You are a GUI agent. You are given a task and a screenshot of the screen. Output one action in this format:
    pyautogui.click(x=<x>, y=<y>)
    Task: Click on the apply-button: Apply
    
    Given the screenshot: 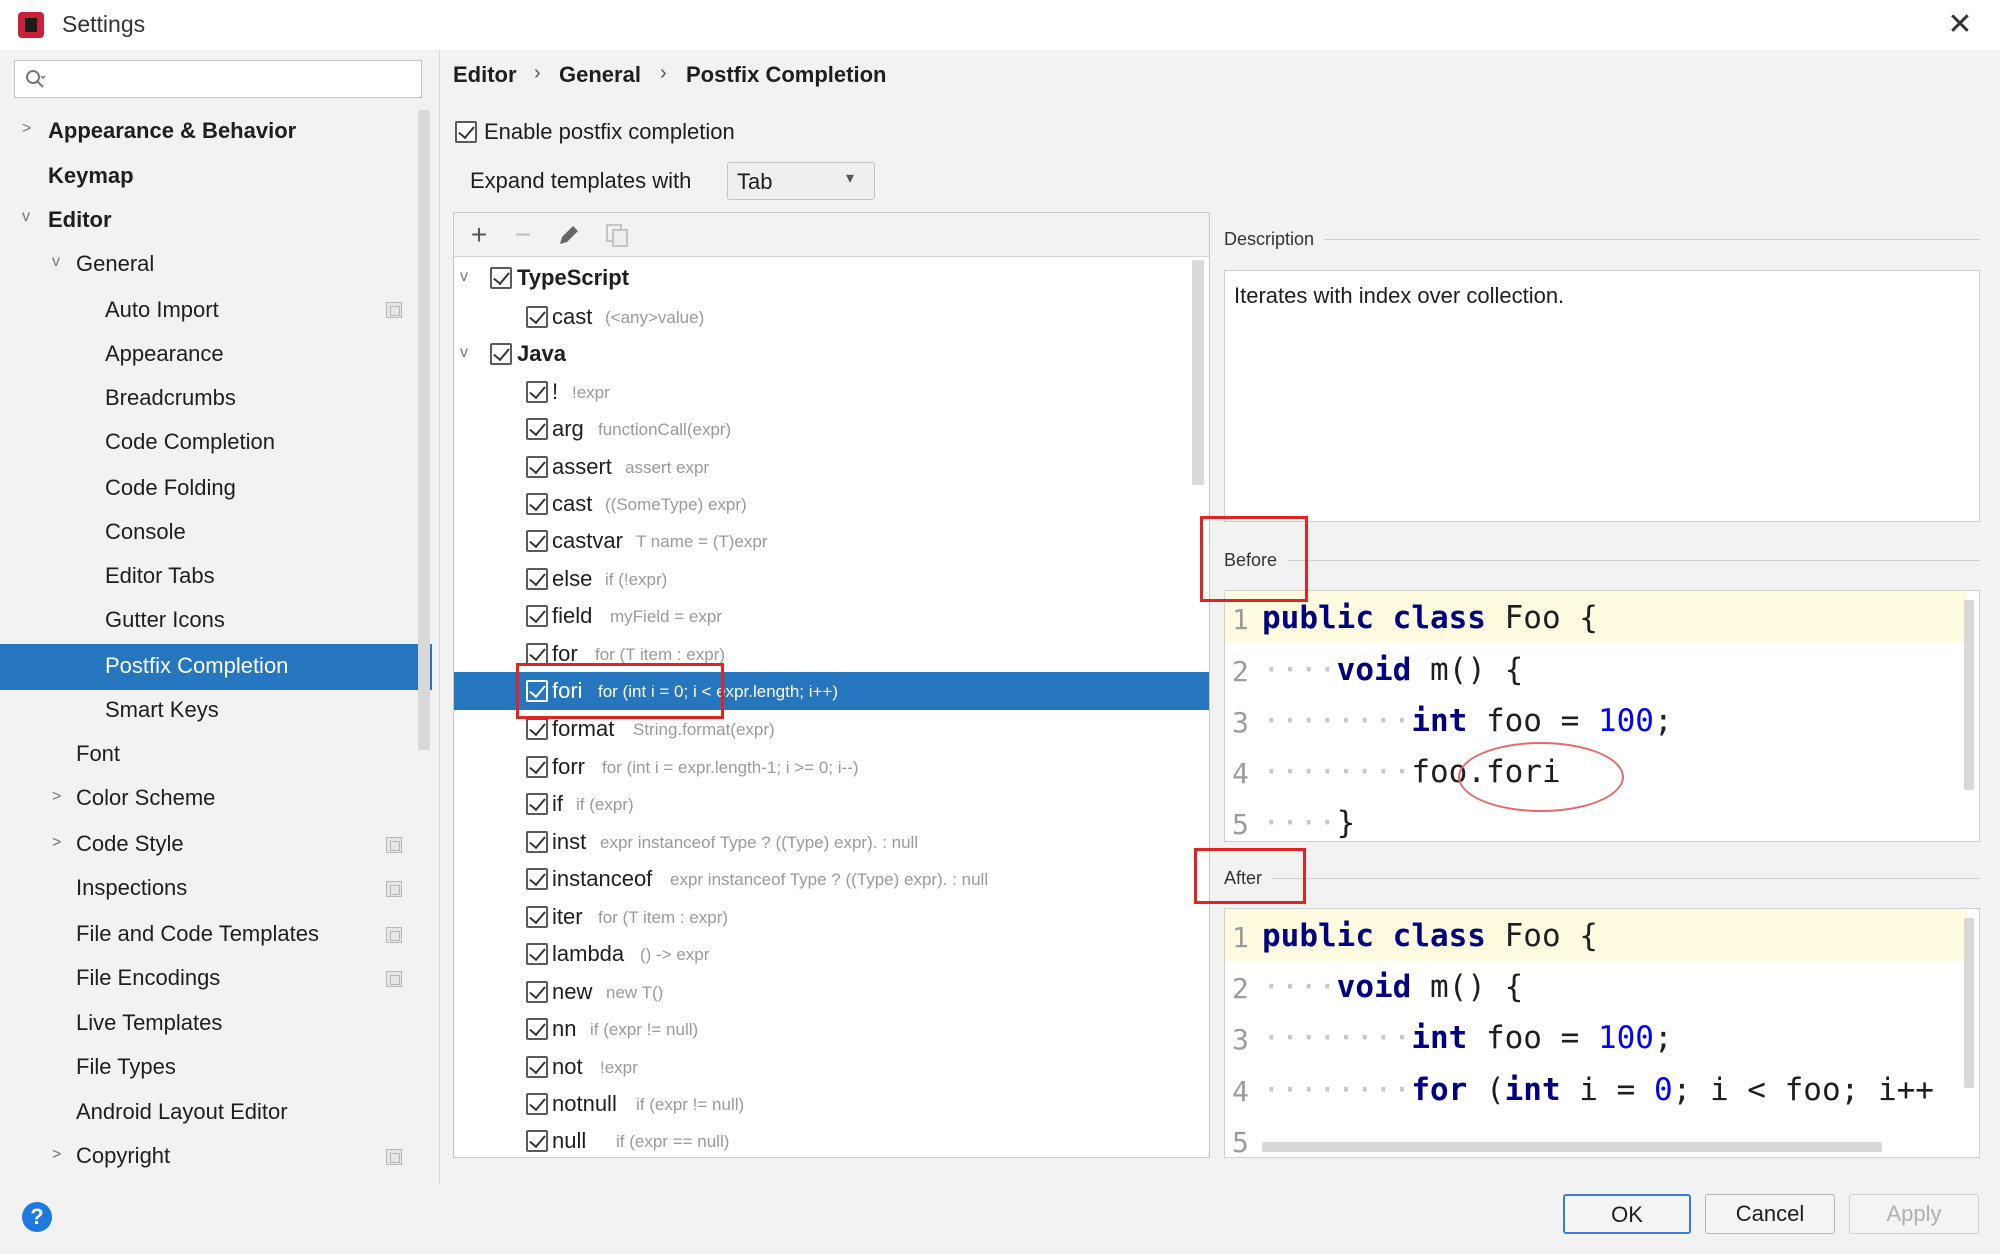 What is the action you would take?
    pyautogui.click(x=1914, y=1214)
    